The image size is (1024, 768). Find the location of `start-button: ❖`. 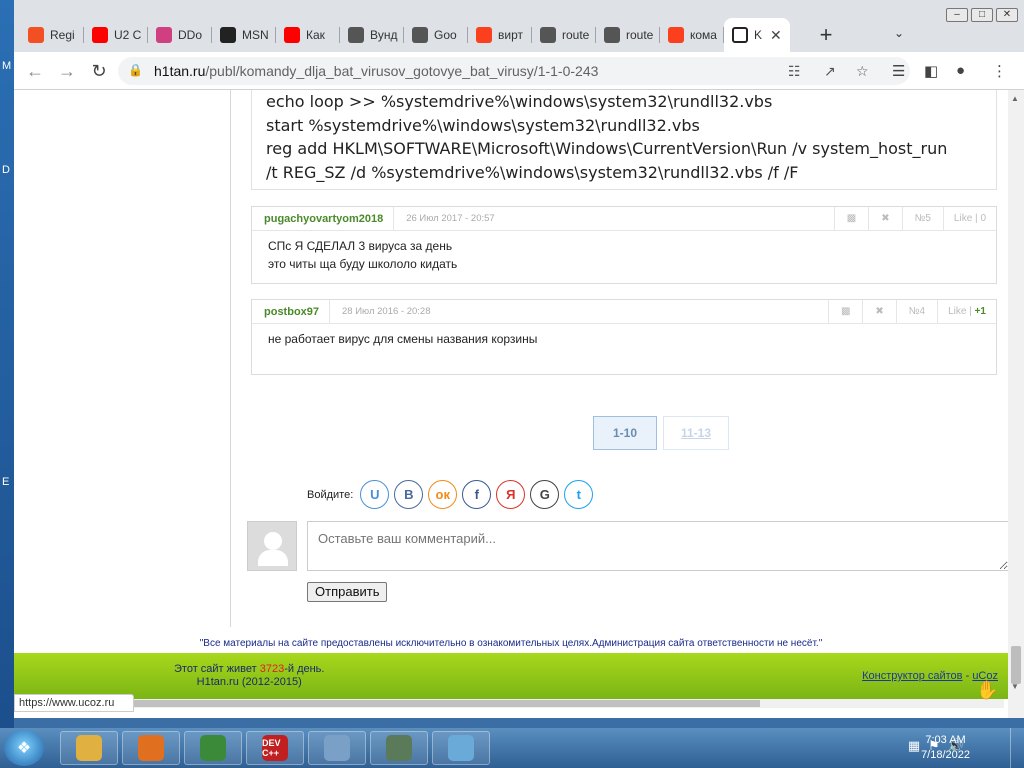

start-button: ❖ is located at coordinates (24, 748).